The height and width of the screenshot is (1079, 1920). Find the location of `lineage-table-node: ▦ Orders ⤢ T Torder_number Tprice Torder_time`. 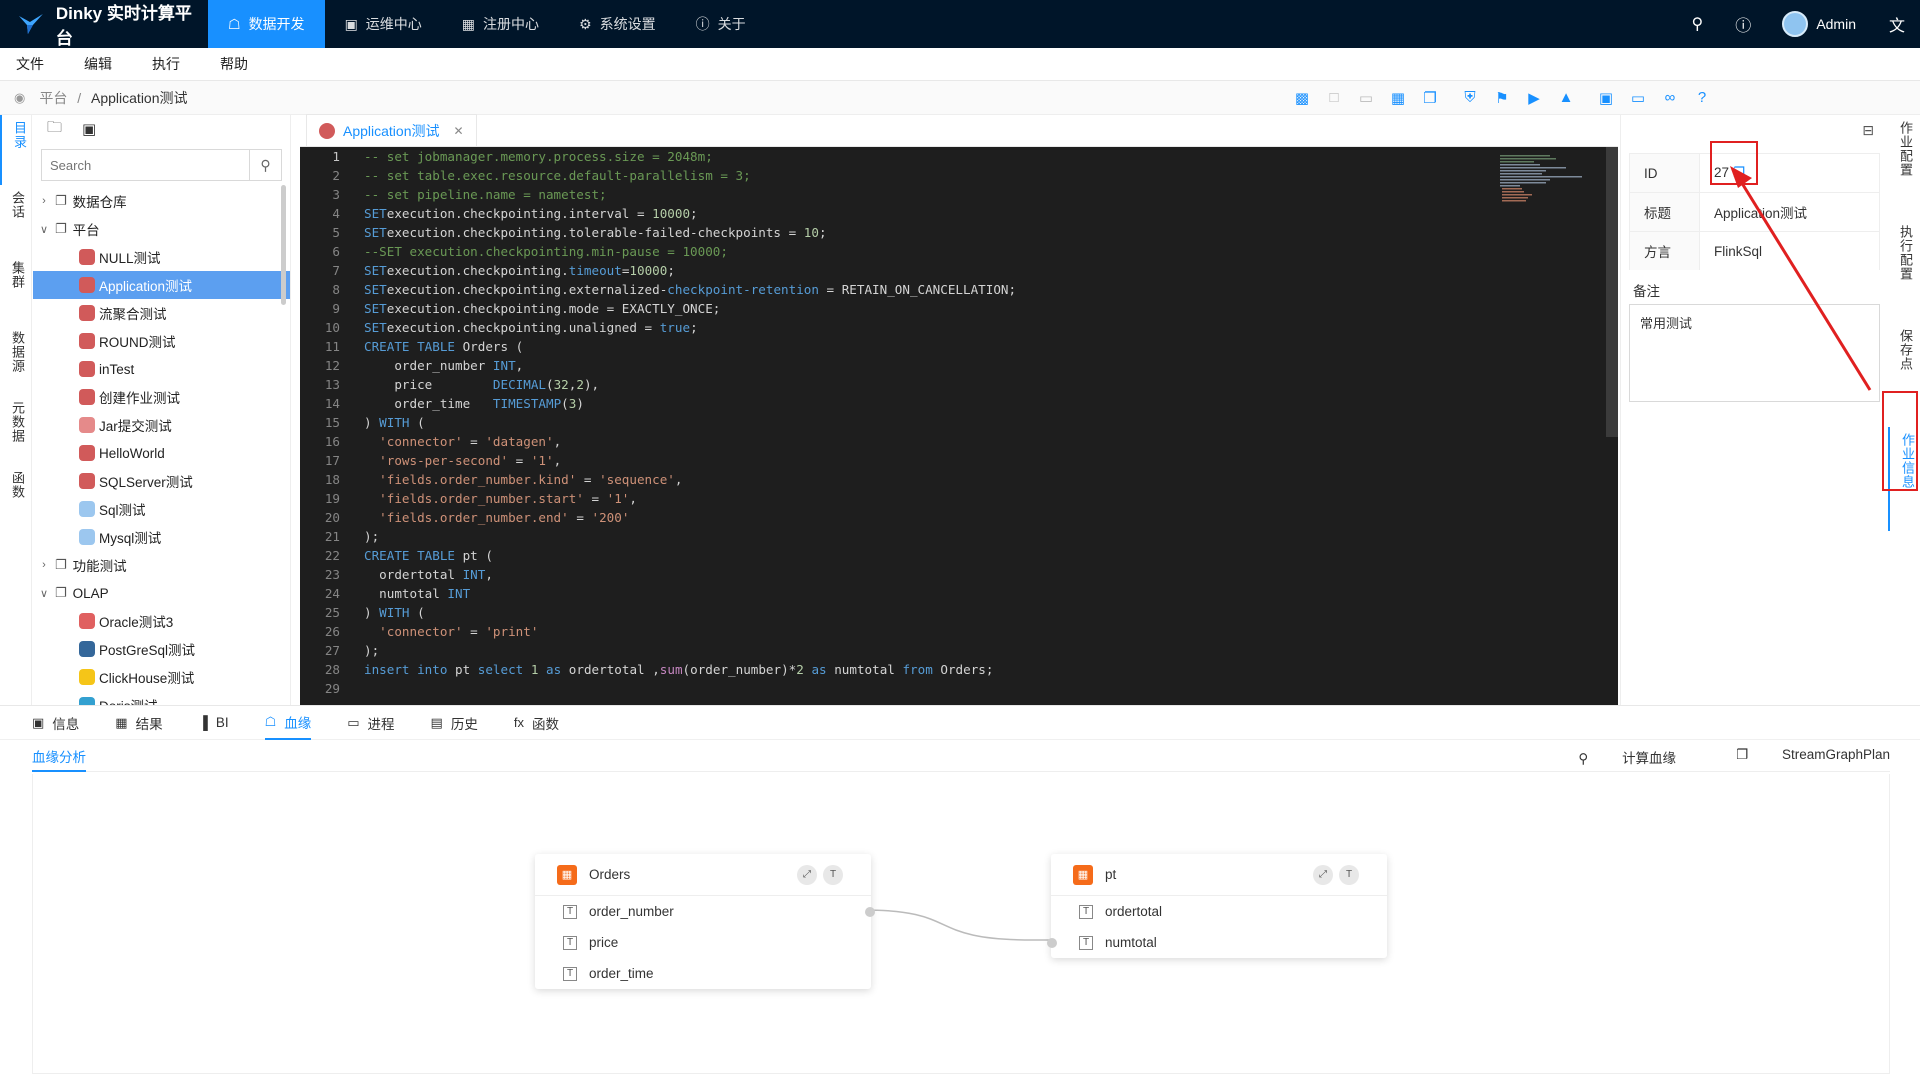

lineage-table-node: ▦ Orders ⤢ T Torder_number Tprice Torder_time is located at coordinates (705, 921).